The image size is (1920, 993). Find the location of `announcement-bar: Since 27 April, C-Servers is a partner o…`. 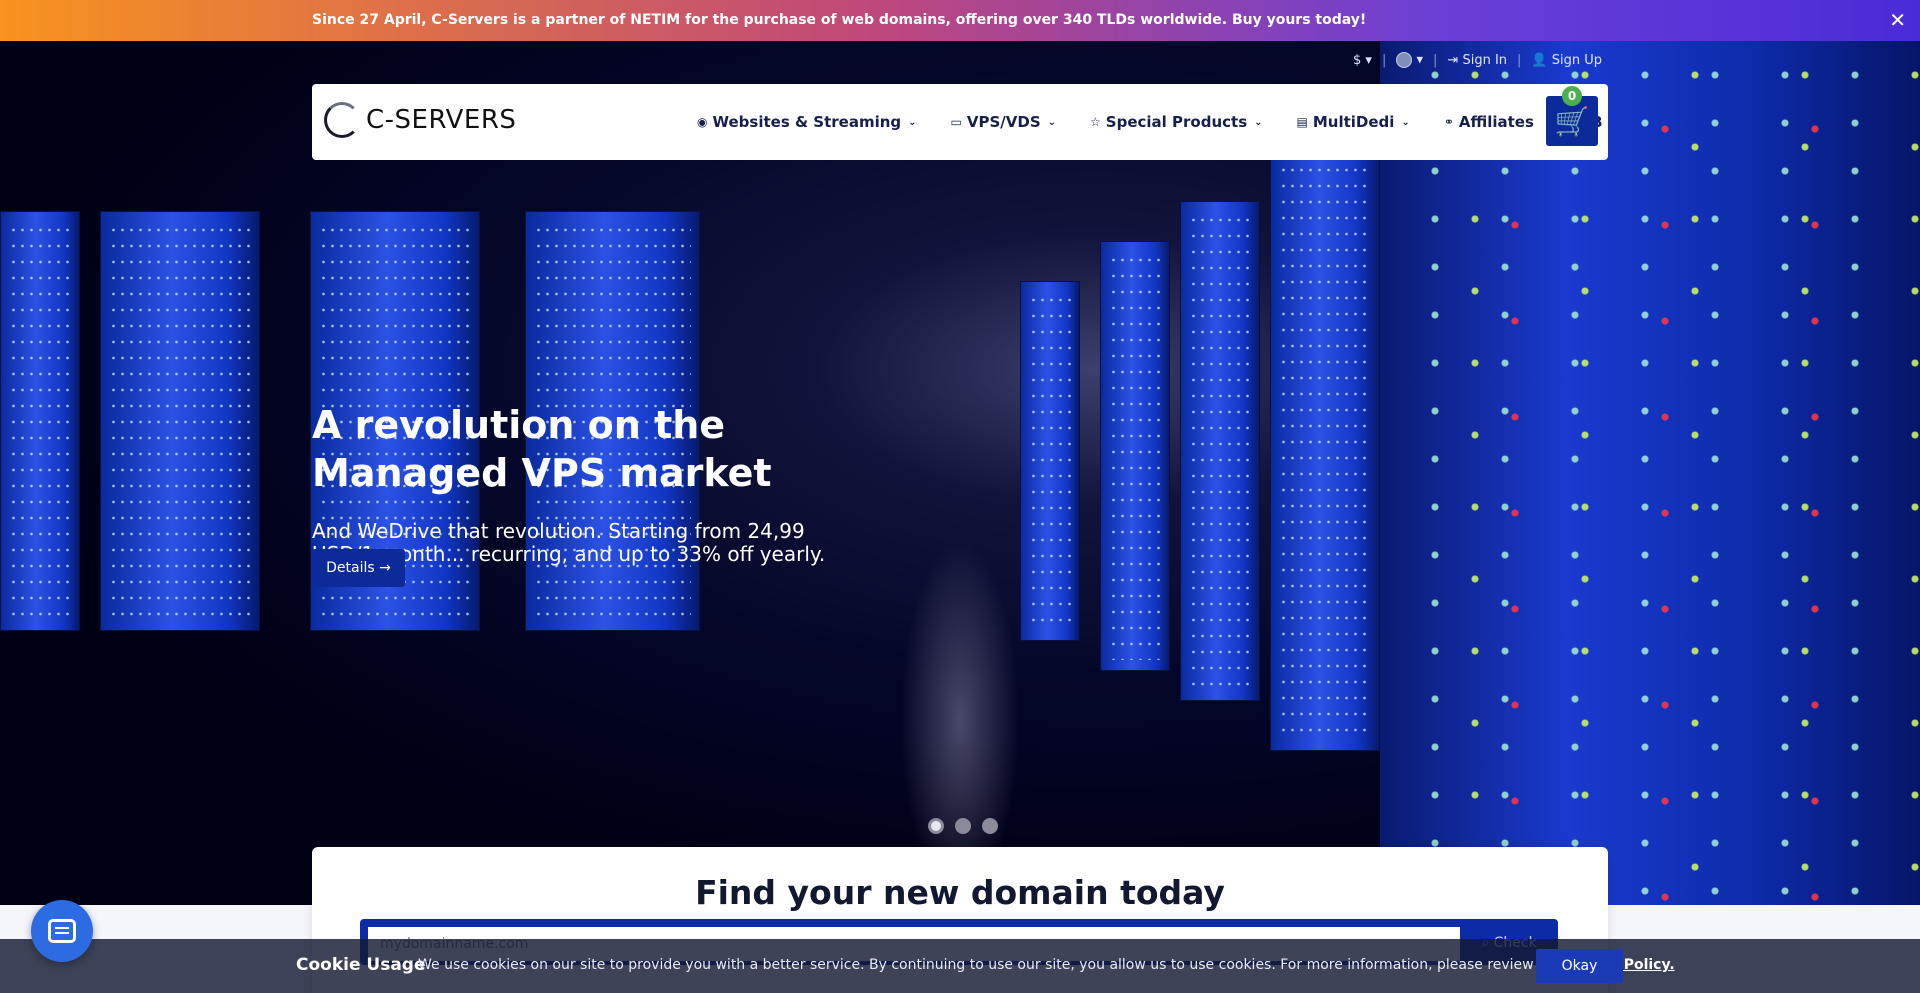

announcement-bar: Since 27 April, C-Servers is a partner o… is located at coordinates (960, 20).